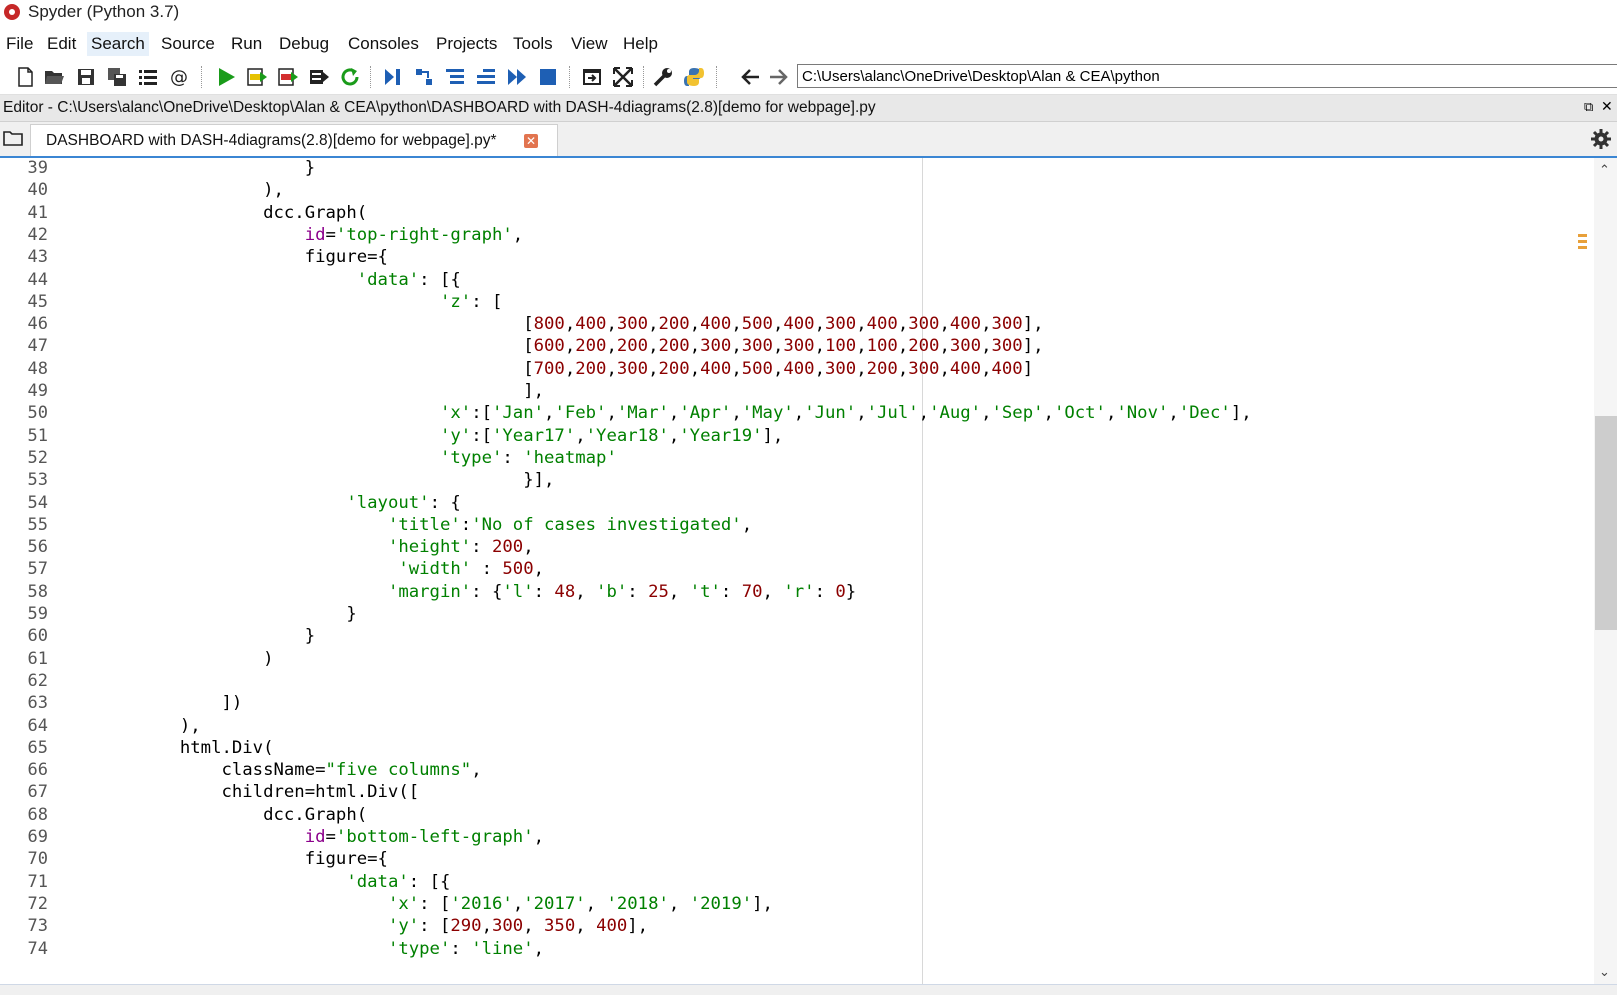 The width and height of the screenshot is (1617, 995). Describe the element at coordinates (589, 44) in the screenshot. I see `menu-view: View` at that location.